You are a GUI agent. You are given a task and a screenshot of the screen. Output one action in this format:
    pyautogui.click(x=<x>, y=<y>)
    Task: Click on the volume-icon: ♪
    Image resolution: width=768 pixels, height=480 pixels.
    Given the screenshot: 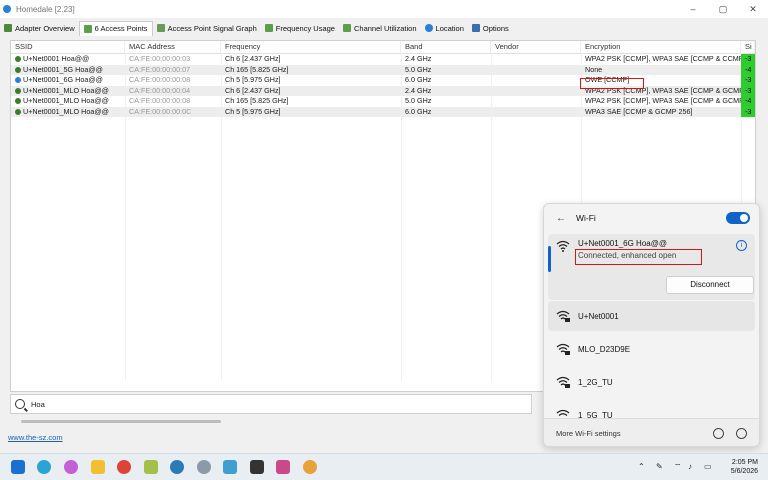 What is the action you would take?
    pyautogui.click(x=690, y=466)
    